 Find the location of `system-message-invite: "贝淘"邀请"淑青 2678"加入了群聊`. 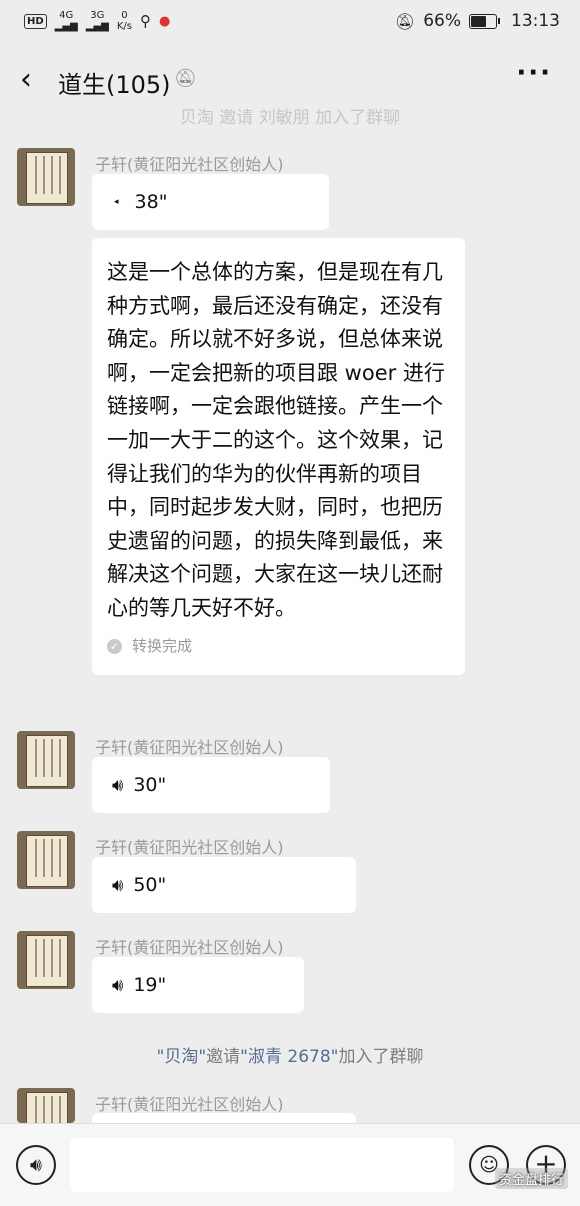

system-message-invite: "贝淘"邀请"淑青 2678"加入了群聊 is located at coordinates (290, 1054).